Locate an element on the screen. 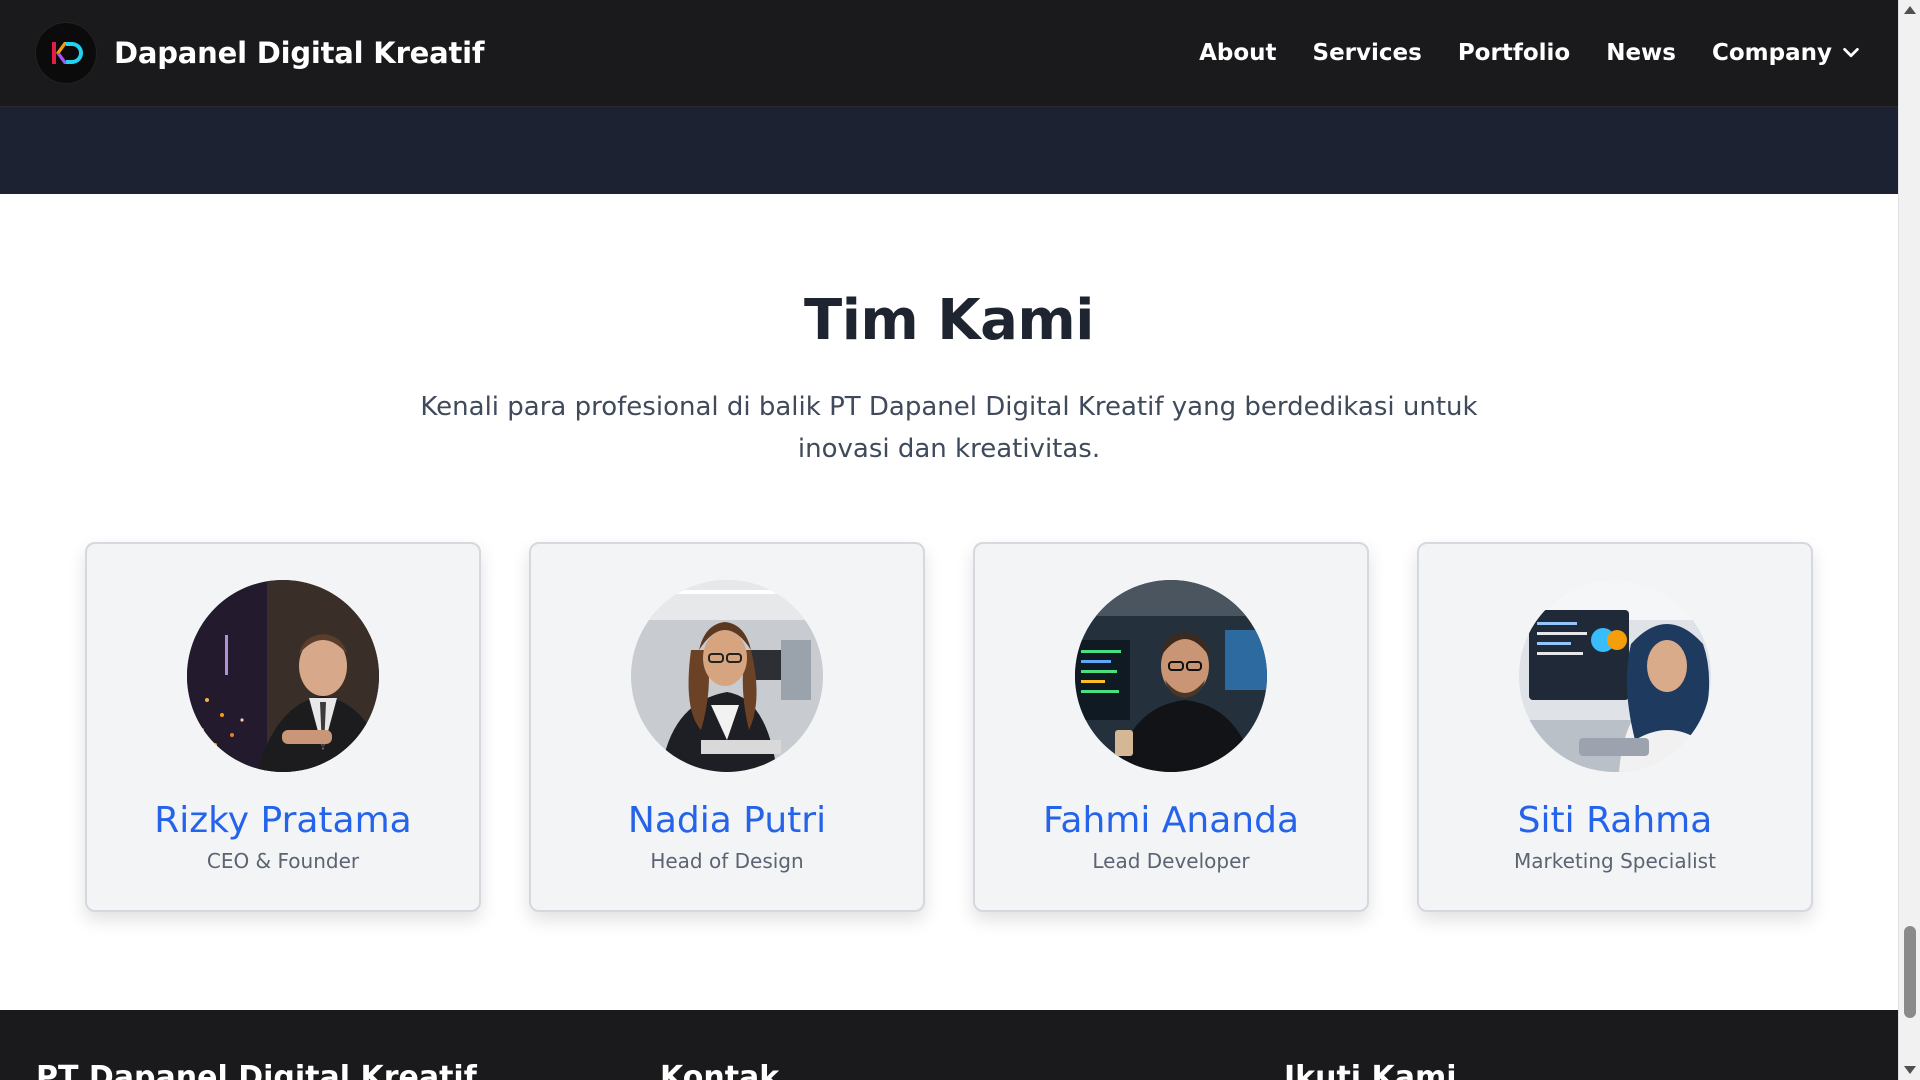 This screenshot has width=1920, height=1080. nav-links: About Services Portfolio News Company is located at coordinates (1530, 53).